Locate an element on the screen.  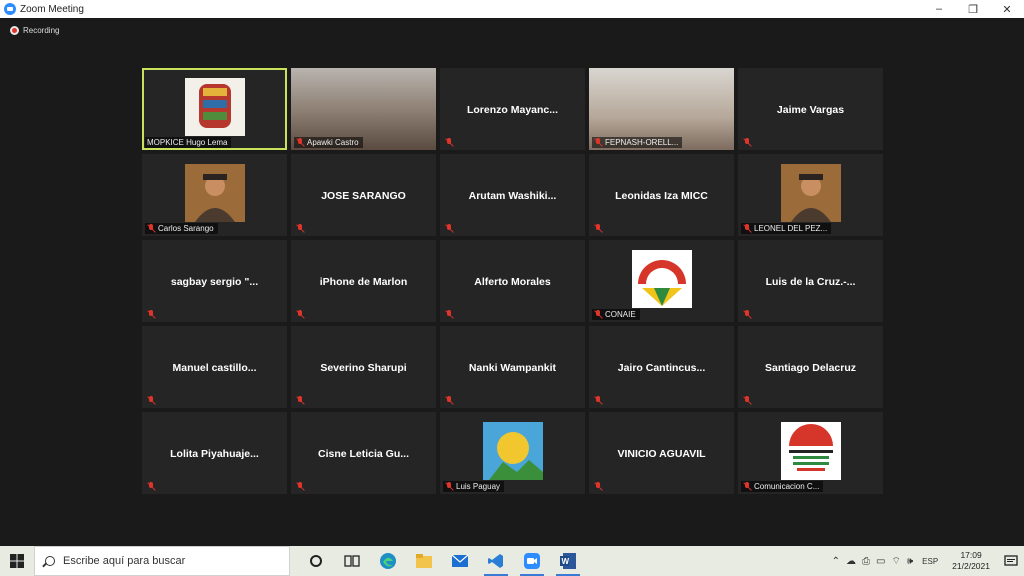
taskbar-search-box: Escribe aquí para buscar is located at coordinates (162, 561).